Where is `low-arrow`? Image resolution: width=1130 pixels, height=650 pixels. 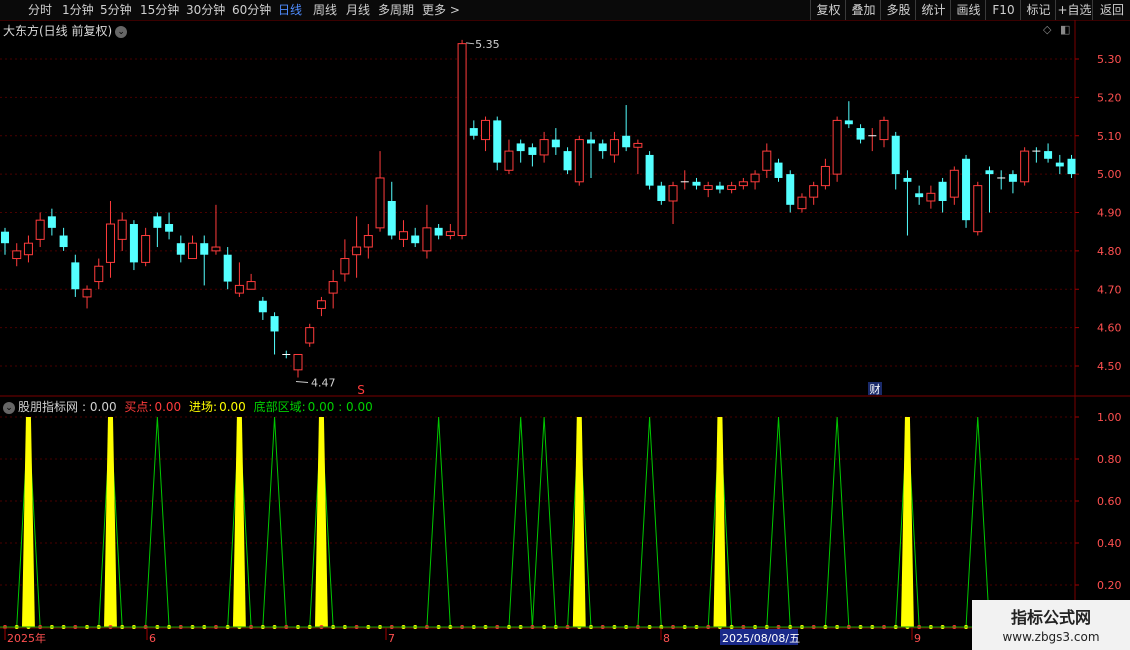
low-arrow is located at coordinates (302, 382).